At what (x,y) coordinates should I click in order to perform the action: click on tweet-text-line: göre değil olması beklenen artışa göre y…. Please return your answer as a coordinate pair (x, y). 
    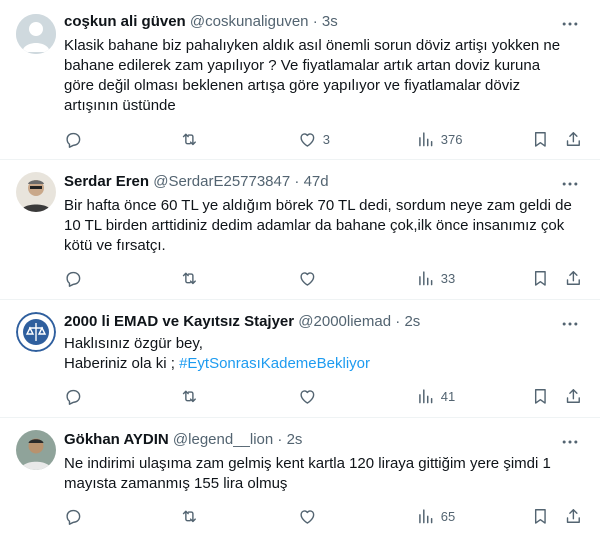
    Looking at the image, I should click on (292, 85).